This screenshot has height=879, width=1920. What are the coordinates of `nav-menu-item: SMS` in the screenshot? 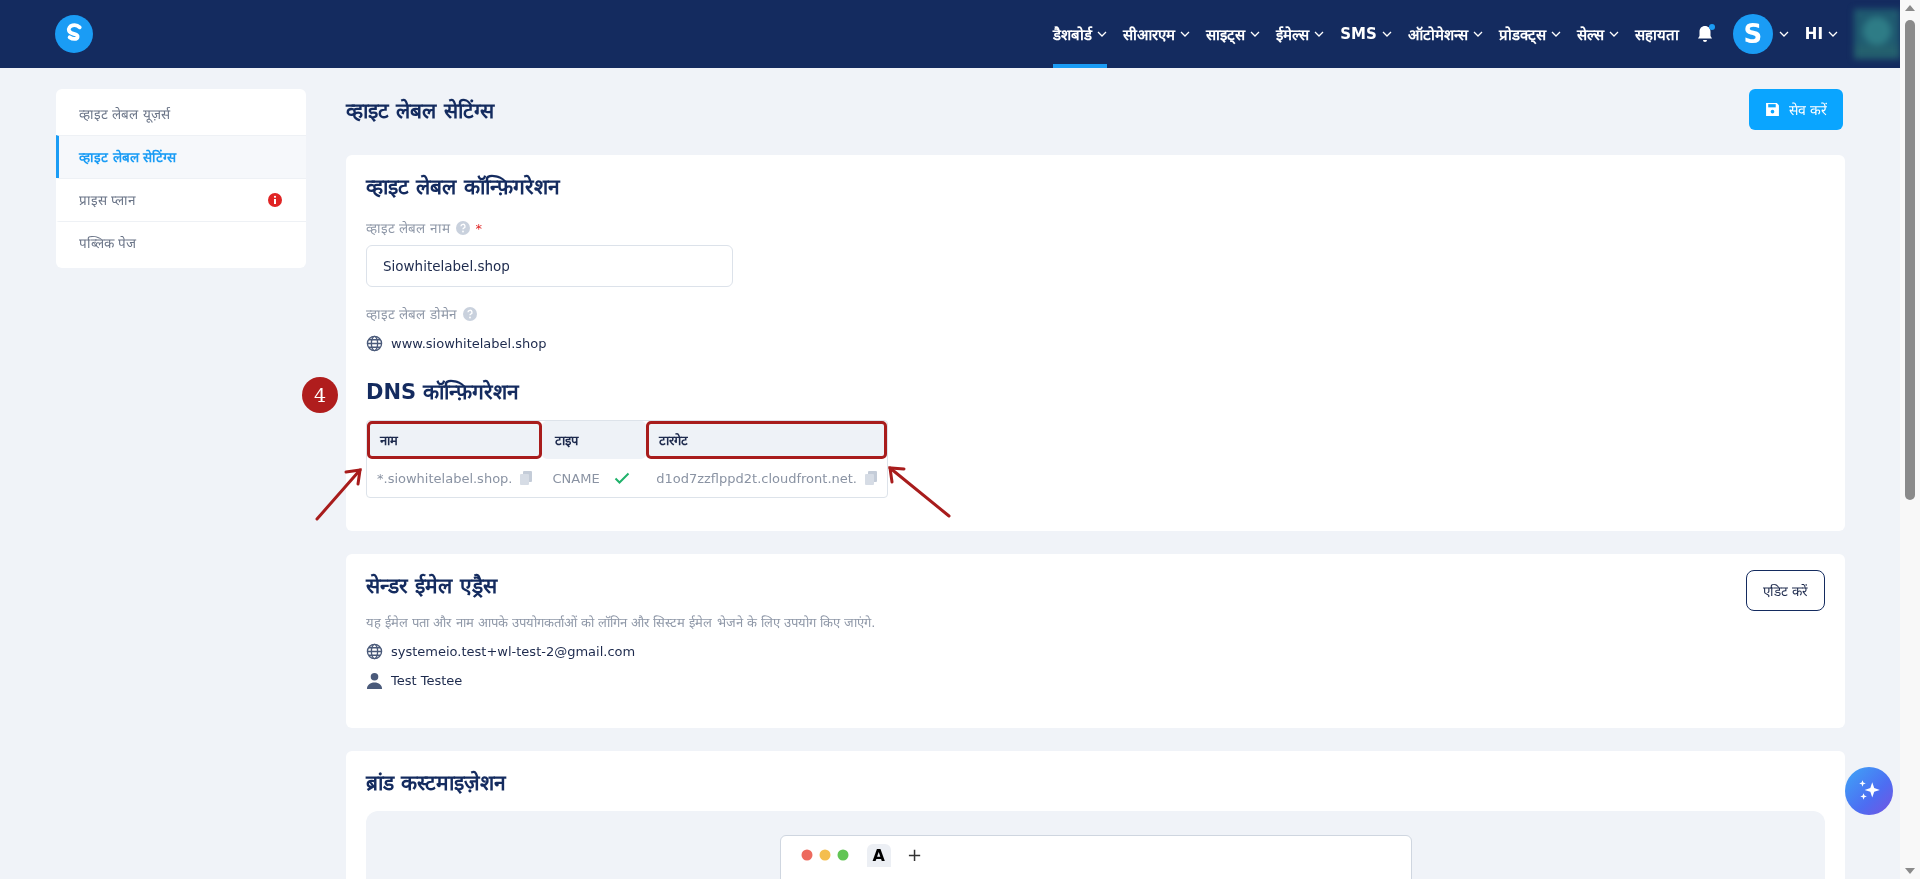 It's located at (1366, 34).